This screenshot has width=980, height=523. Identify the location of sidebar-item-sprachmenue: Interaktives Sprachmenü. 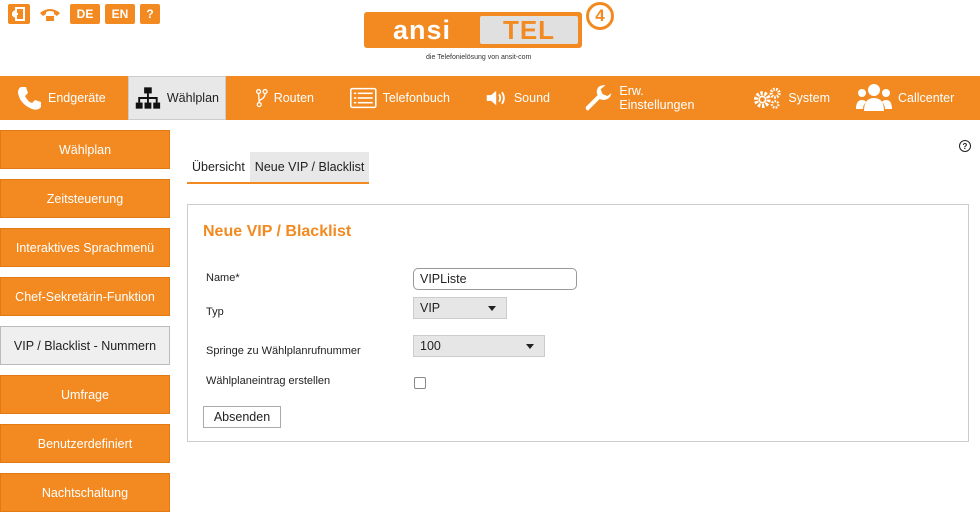
(85, 247).